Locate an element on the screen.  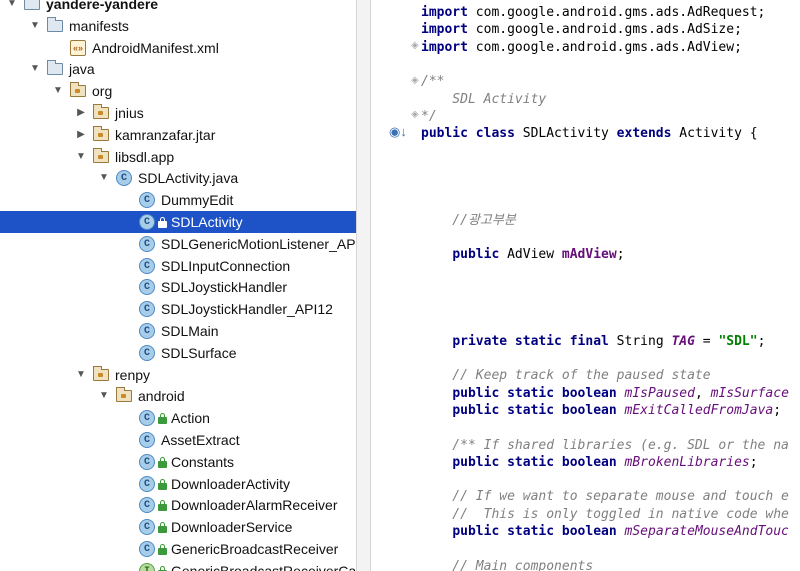
tree-item: C DownloaderService is located at coordinates (178, 527).